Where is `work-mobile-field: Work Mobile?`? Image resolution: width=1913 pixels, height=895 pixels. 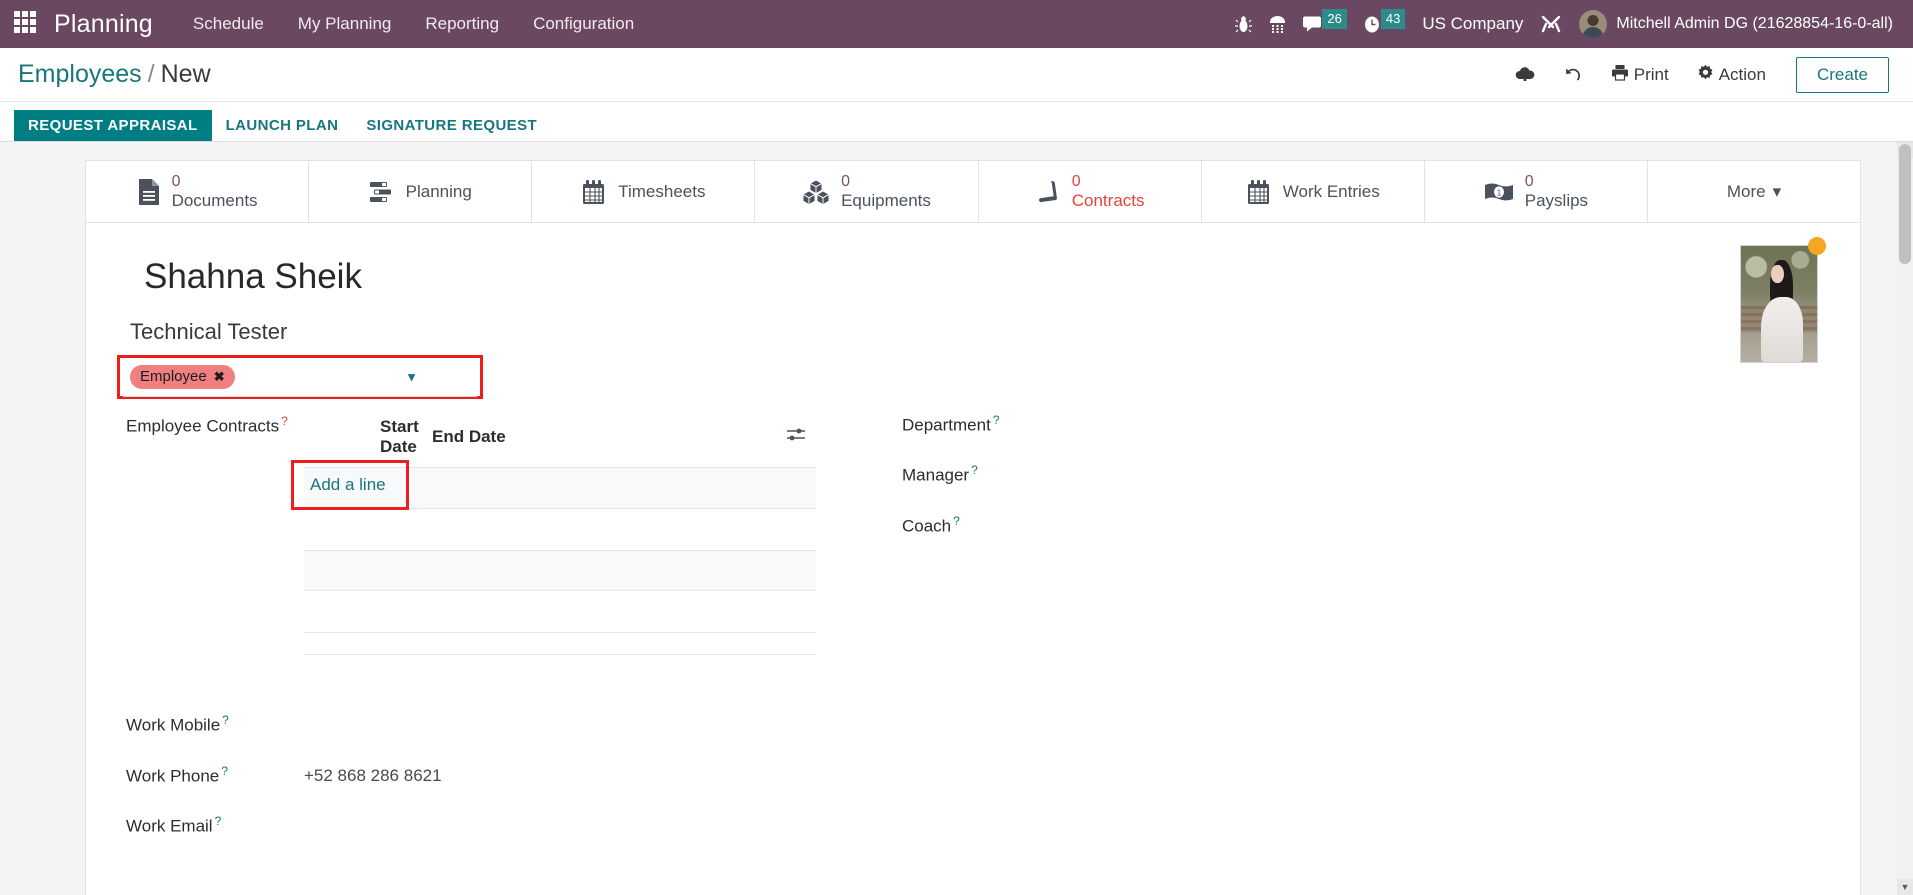
work-mobile-field: Work Mobile? is located at coordinates (973, 724).